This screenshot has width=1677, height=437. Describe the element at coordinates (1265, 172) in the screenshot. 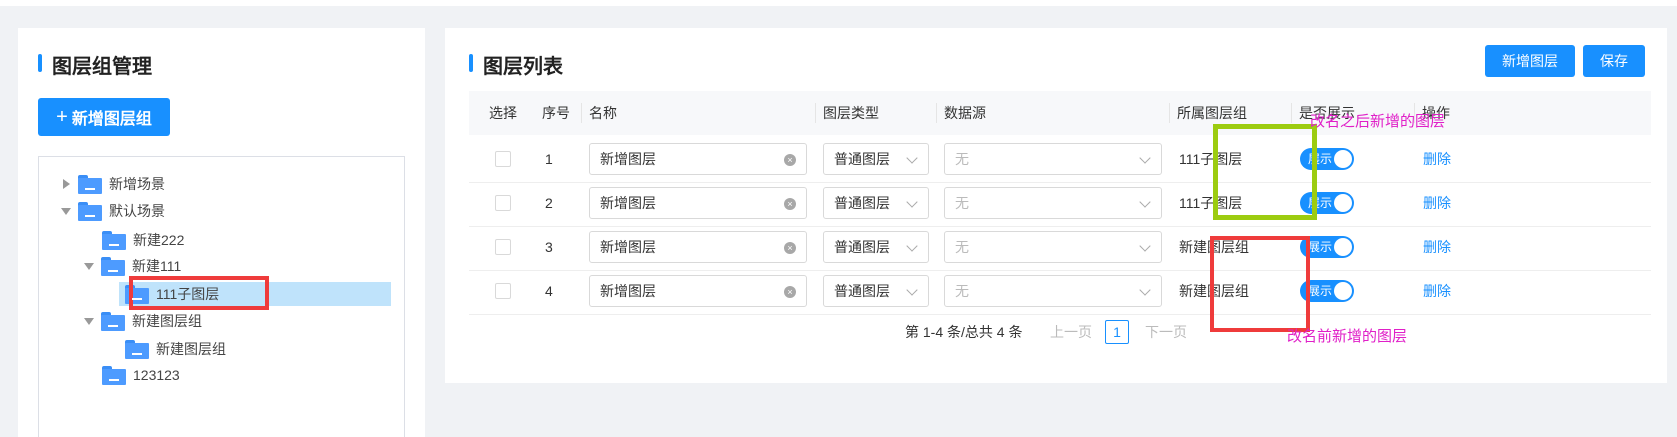

I see `annotation-green-box` at that location.